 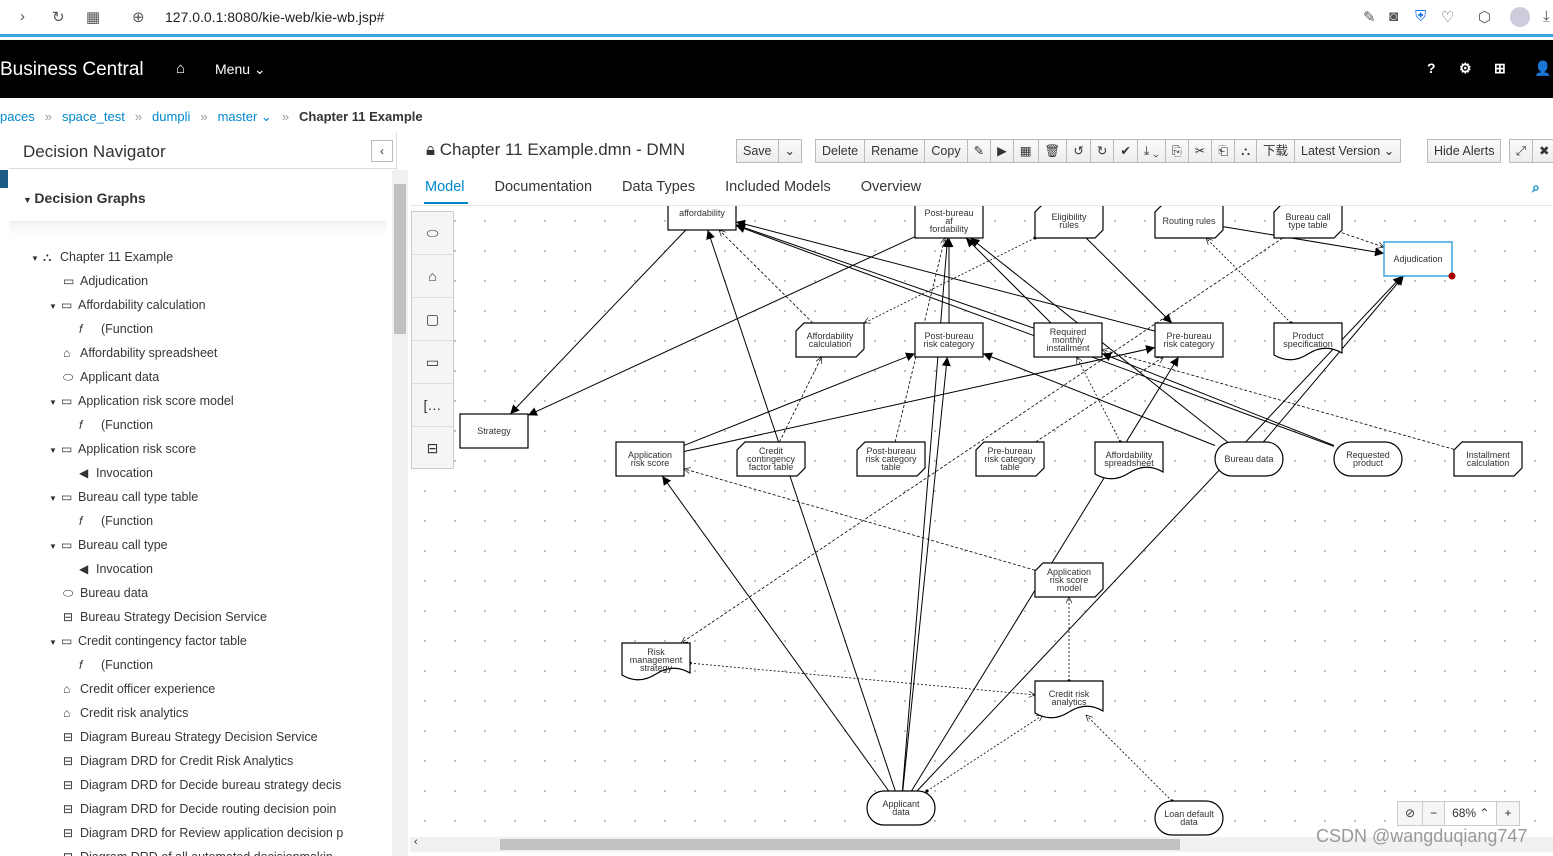 I want to click on forward-icon: ›, so click(x=22, y=16).